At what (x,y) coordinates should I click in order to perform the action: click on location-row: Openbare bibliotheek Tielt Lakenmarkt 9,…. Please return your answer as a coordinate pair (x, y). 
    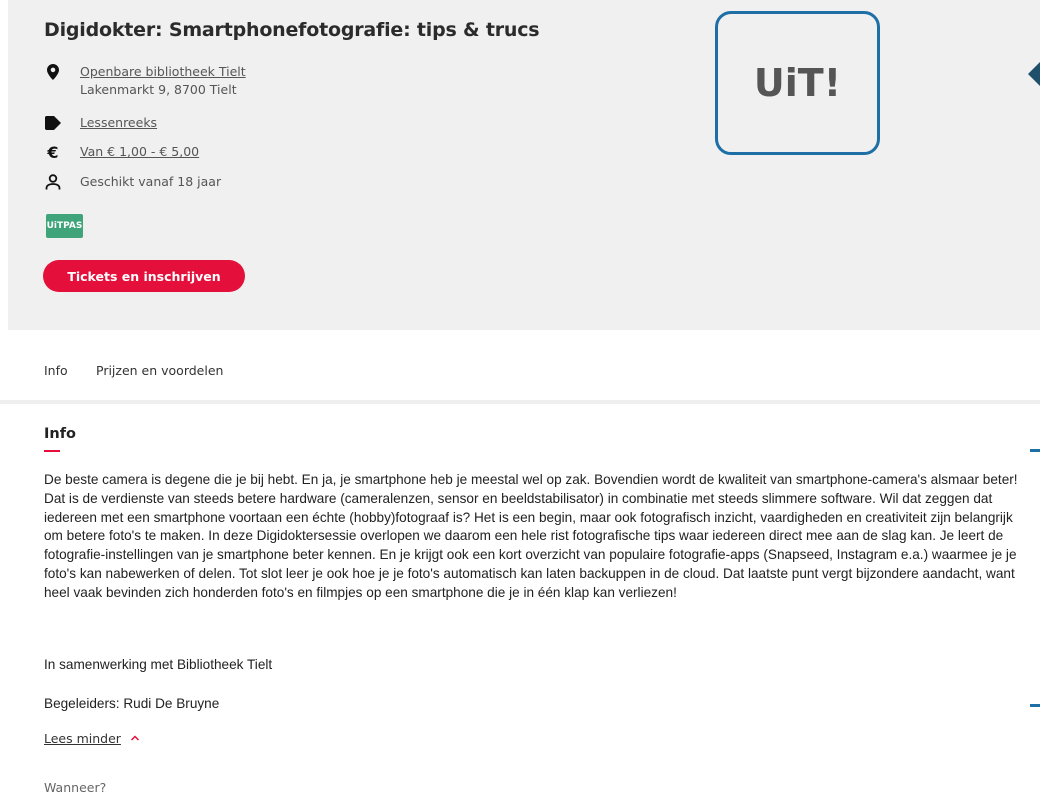
    Looking at the image, I should click on (145, 81).